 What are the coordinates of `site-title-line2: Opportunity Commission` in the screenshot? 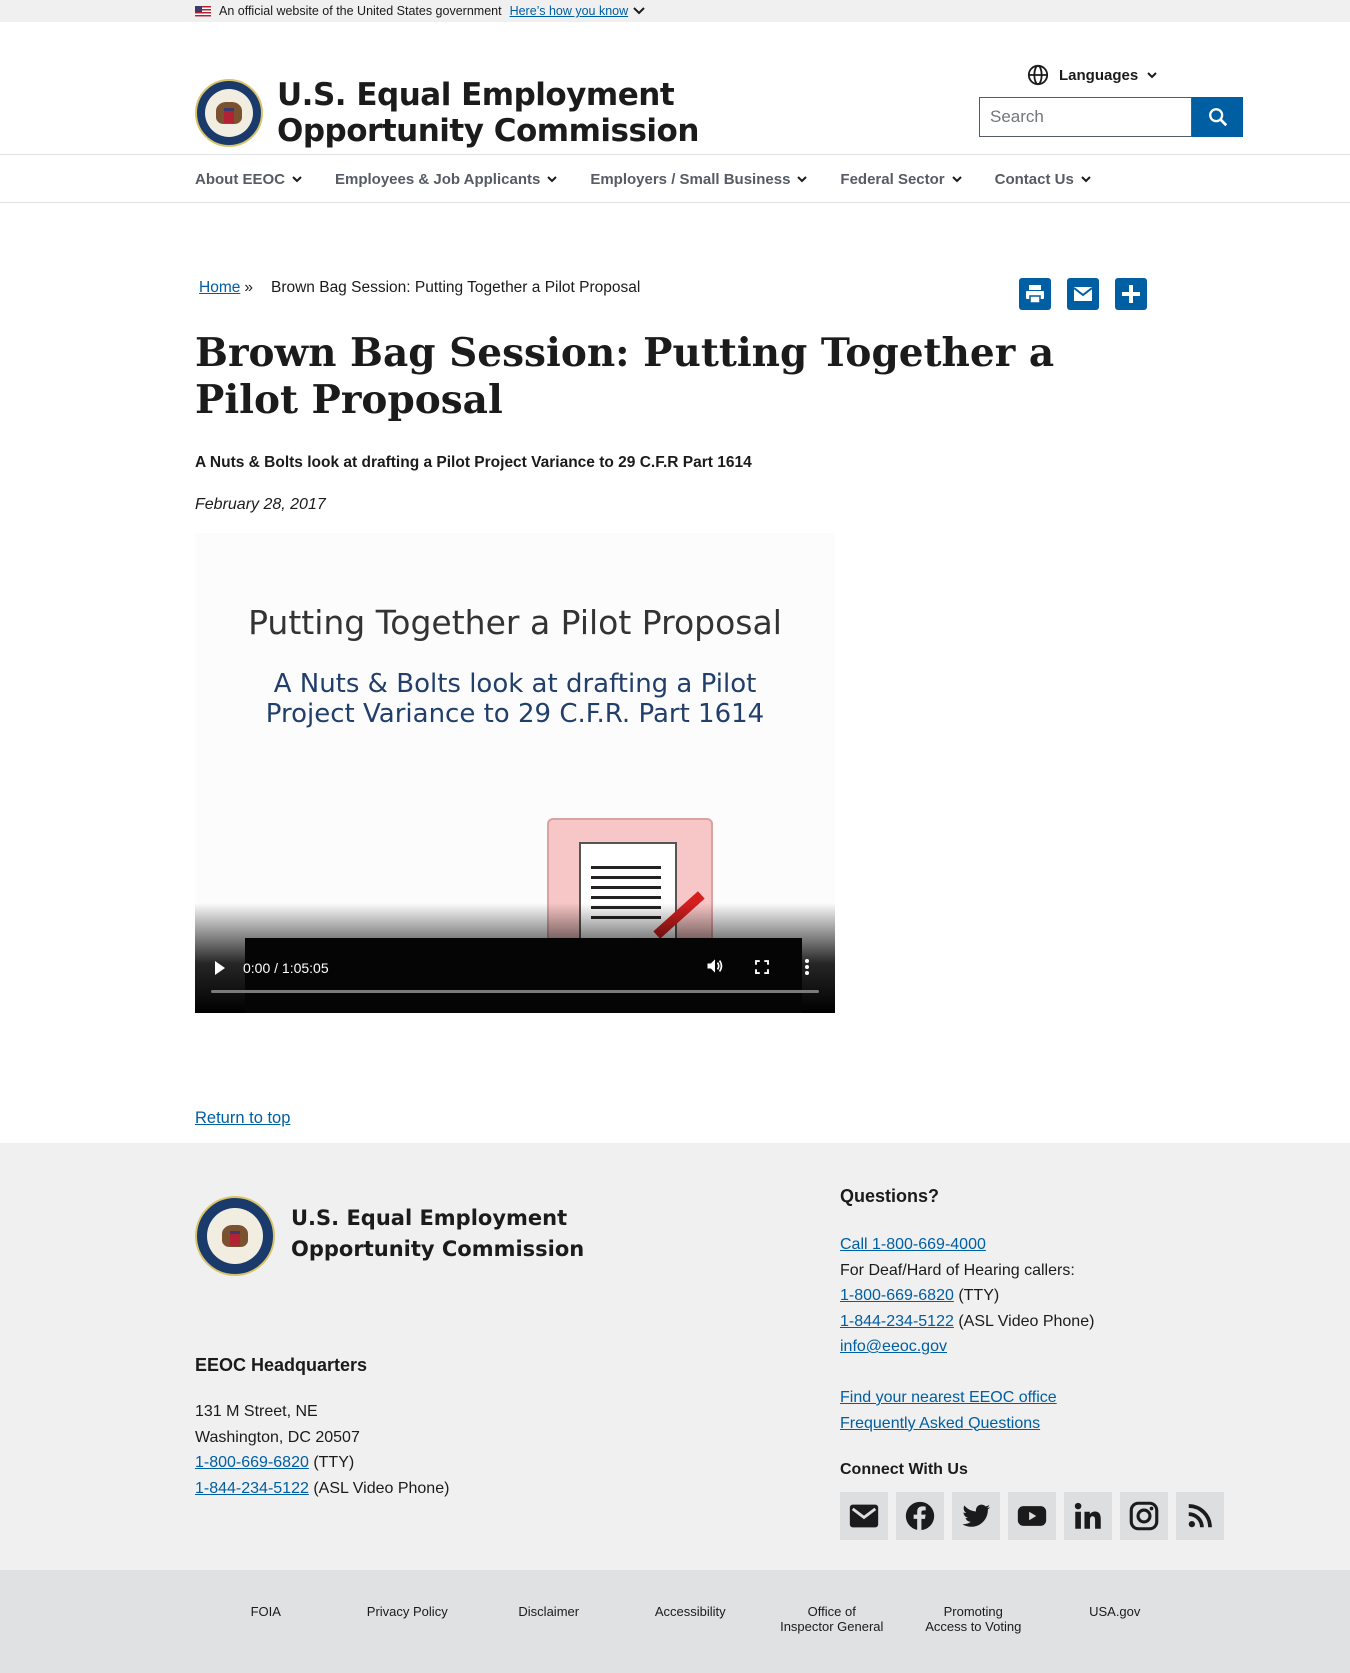 It's located at (488, 131).